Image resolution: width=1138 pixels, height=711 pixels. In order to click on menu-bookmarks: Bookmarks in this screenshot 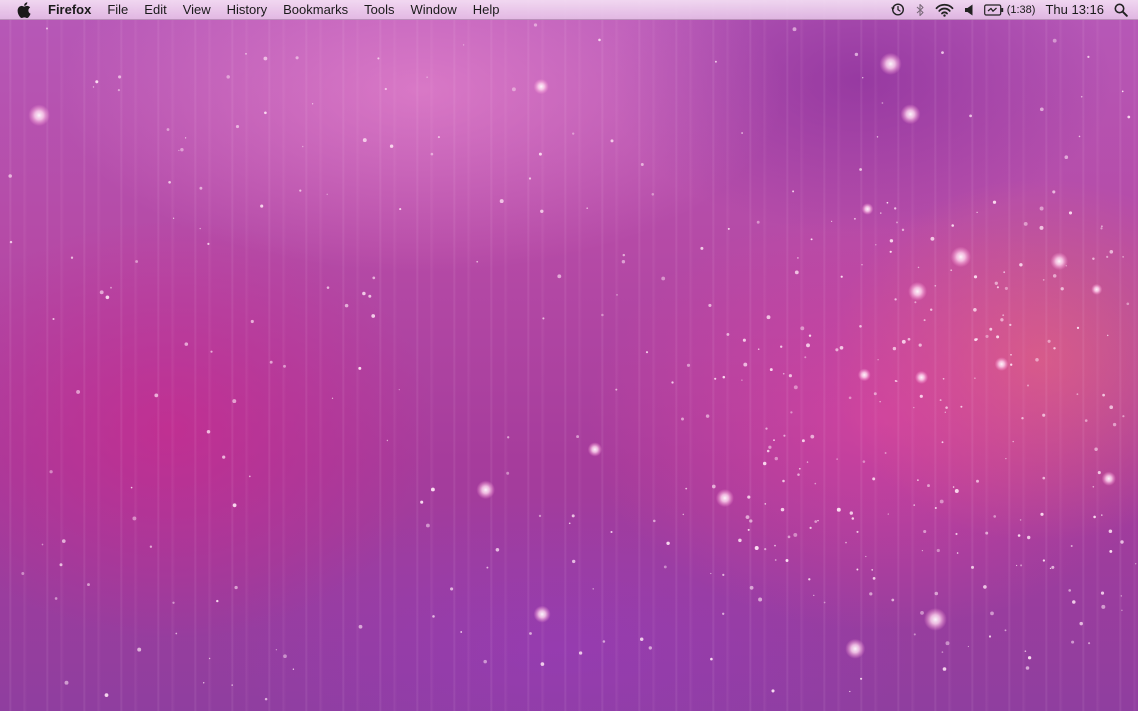, I will do `click(315, 10)`.